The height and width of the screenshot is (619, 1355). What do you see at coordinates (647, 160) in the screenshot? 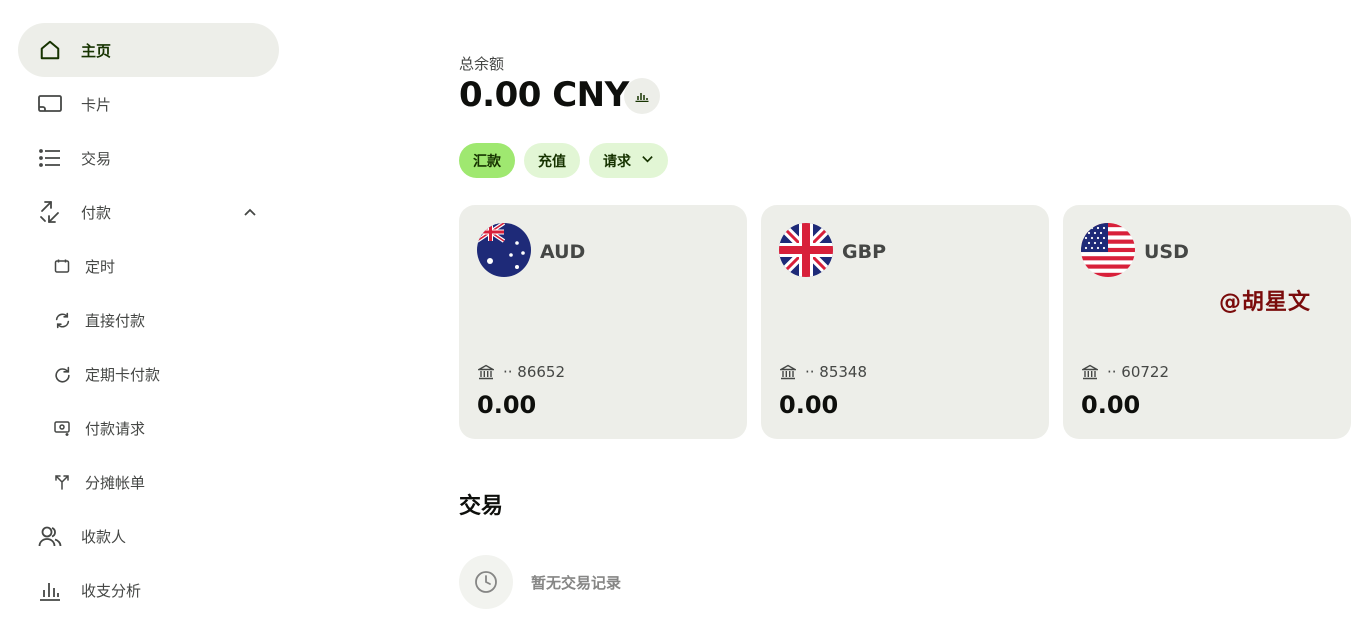
I see `chevron-down-icon` at bounding box center [647, 160].